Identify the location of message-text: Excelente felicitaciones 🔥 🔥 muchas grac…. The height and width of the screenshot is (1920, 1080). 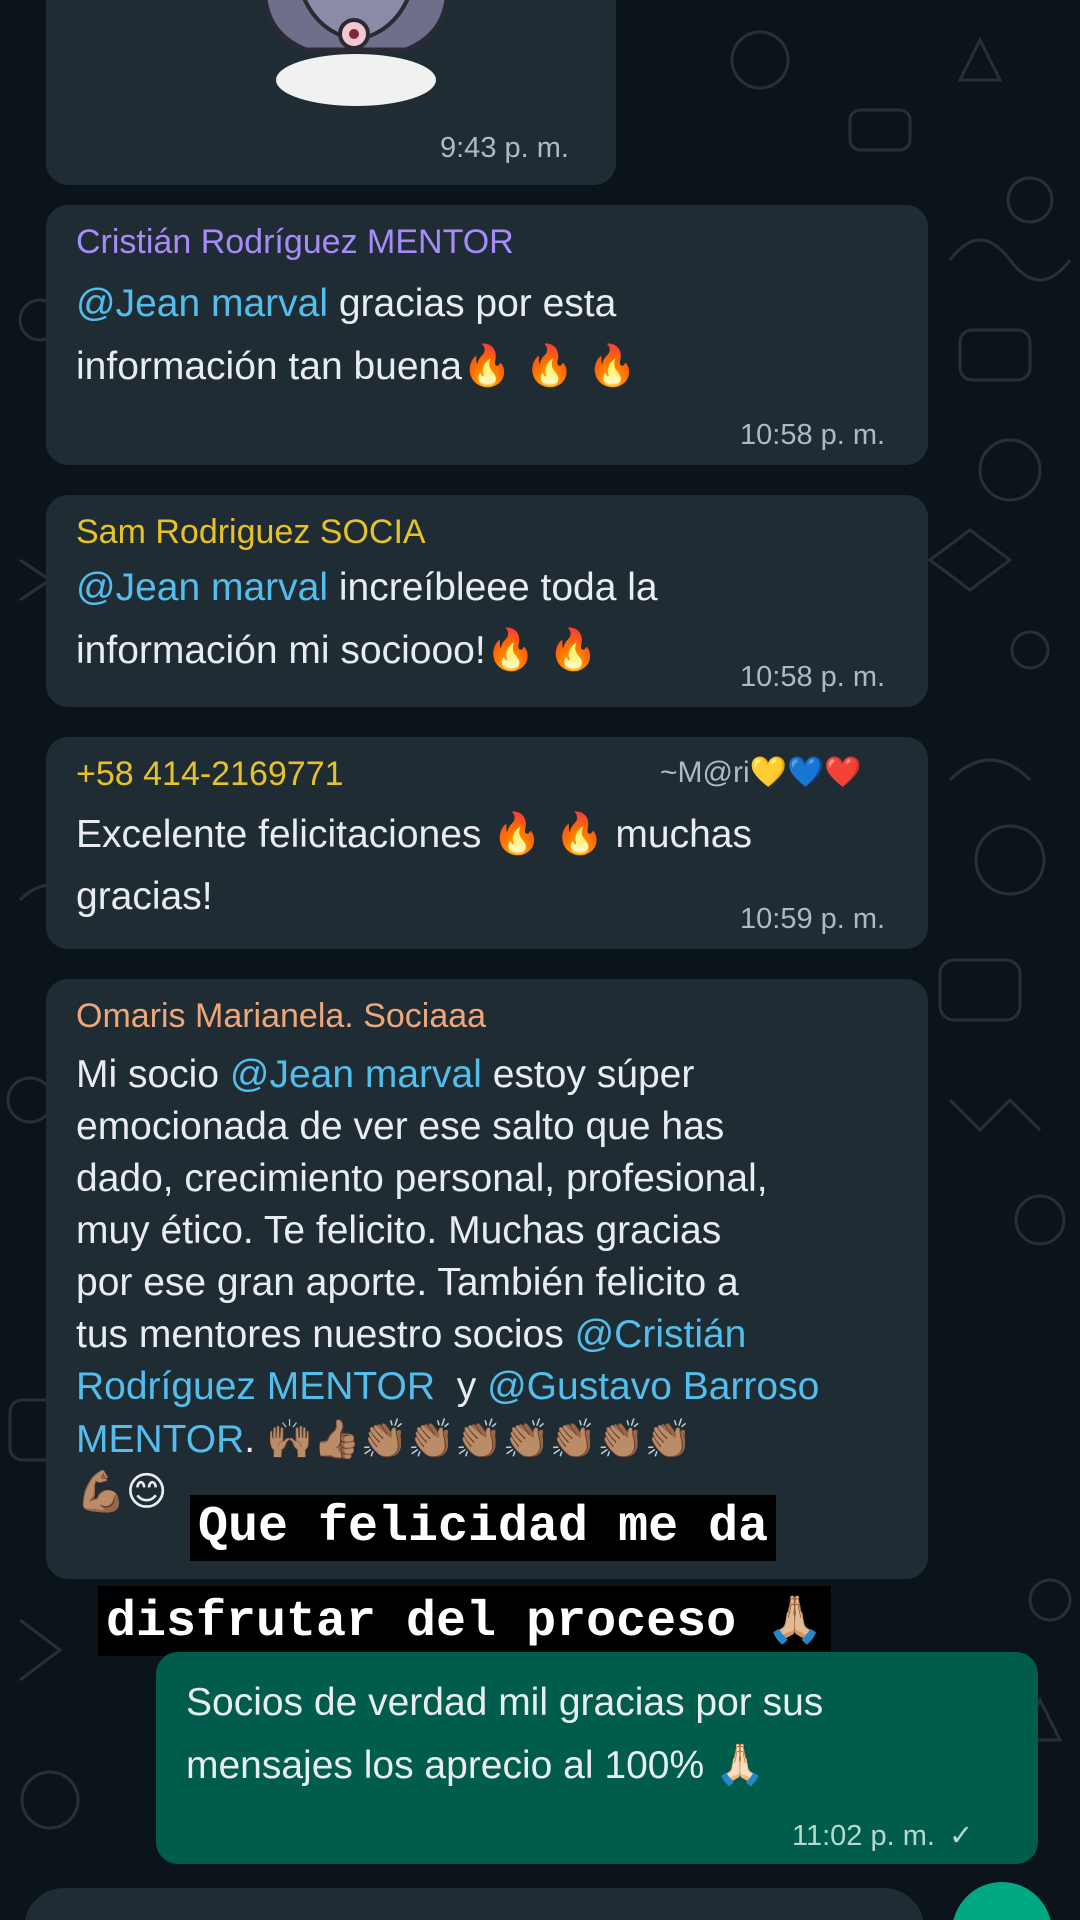
(414, 865).